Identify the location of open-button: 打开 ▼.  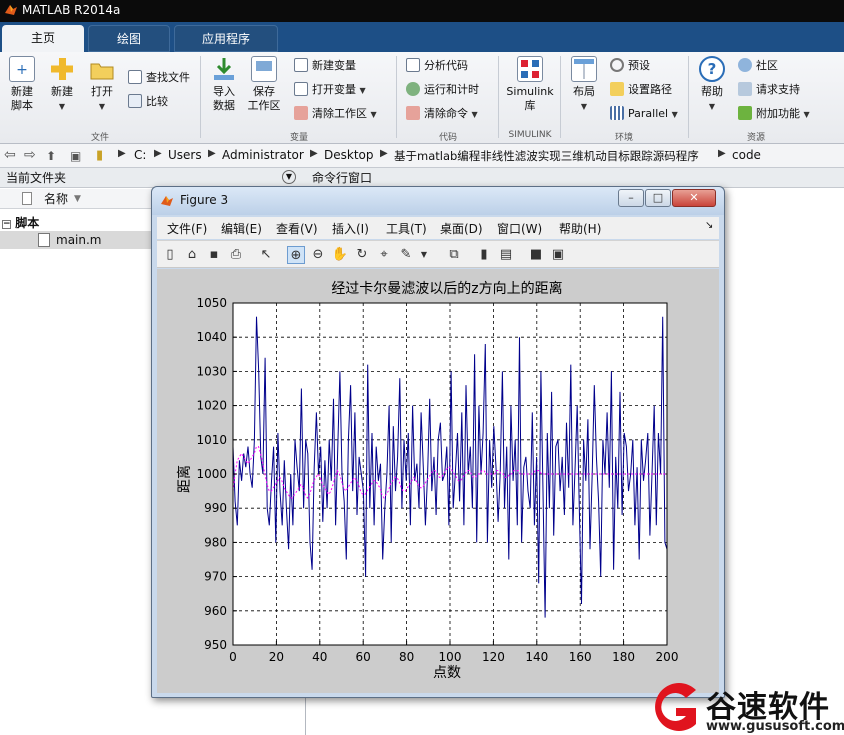
(102, 85).